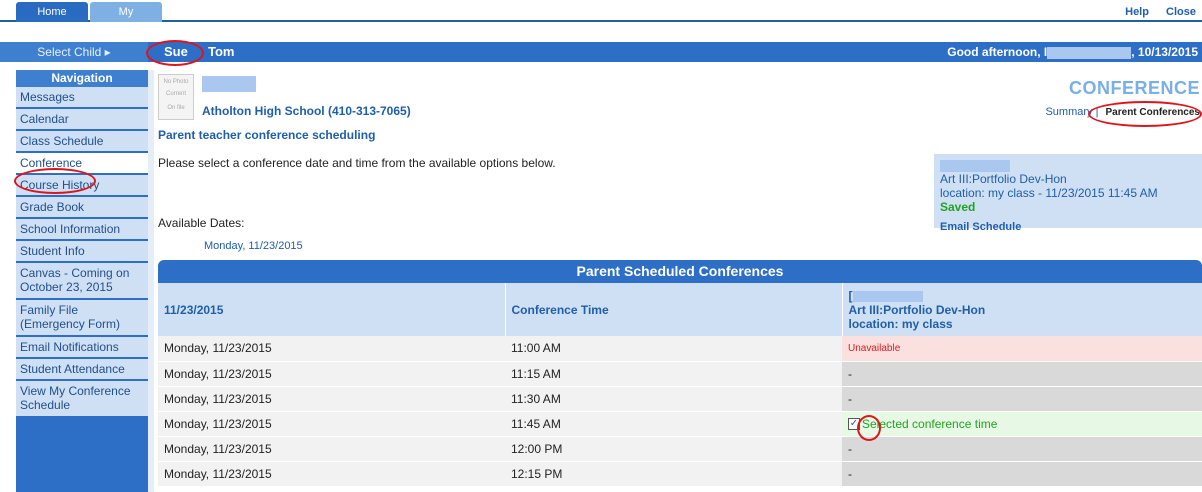 This screenshot has width=1202, height=492. I want to click on sidebar-item-messages: Messages, so click(82, 98).